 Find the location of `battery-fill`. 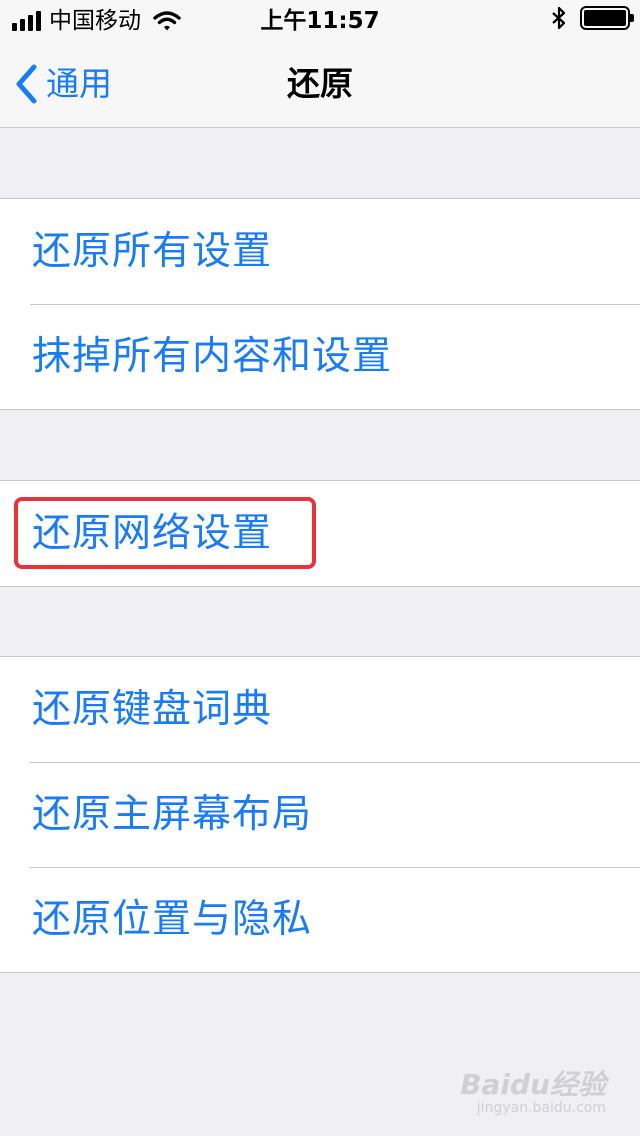

battery-fill is located at coordinates (605, 18).